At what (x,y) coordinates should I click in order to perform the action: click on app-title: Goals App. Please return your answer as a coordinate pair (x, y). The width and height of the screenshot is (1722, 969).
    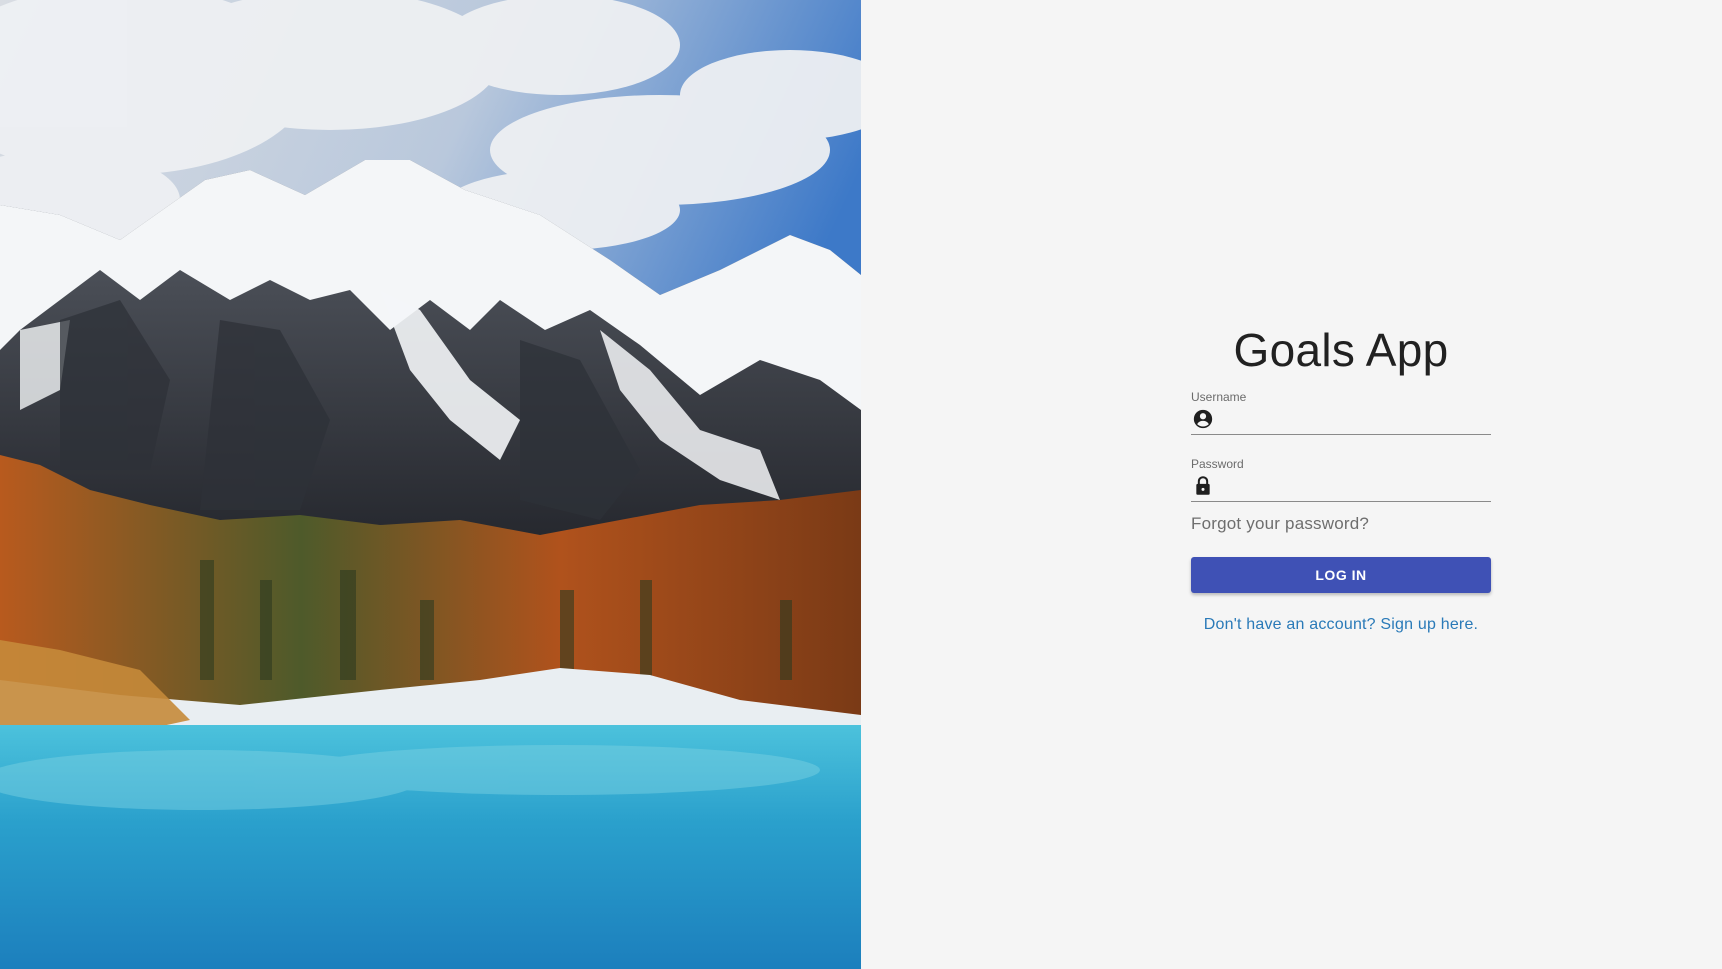
    Looking at the image, I should click on (1341, 350).